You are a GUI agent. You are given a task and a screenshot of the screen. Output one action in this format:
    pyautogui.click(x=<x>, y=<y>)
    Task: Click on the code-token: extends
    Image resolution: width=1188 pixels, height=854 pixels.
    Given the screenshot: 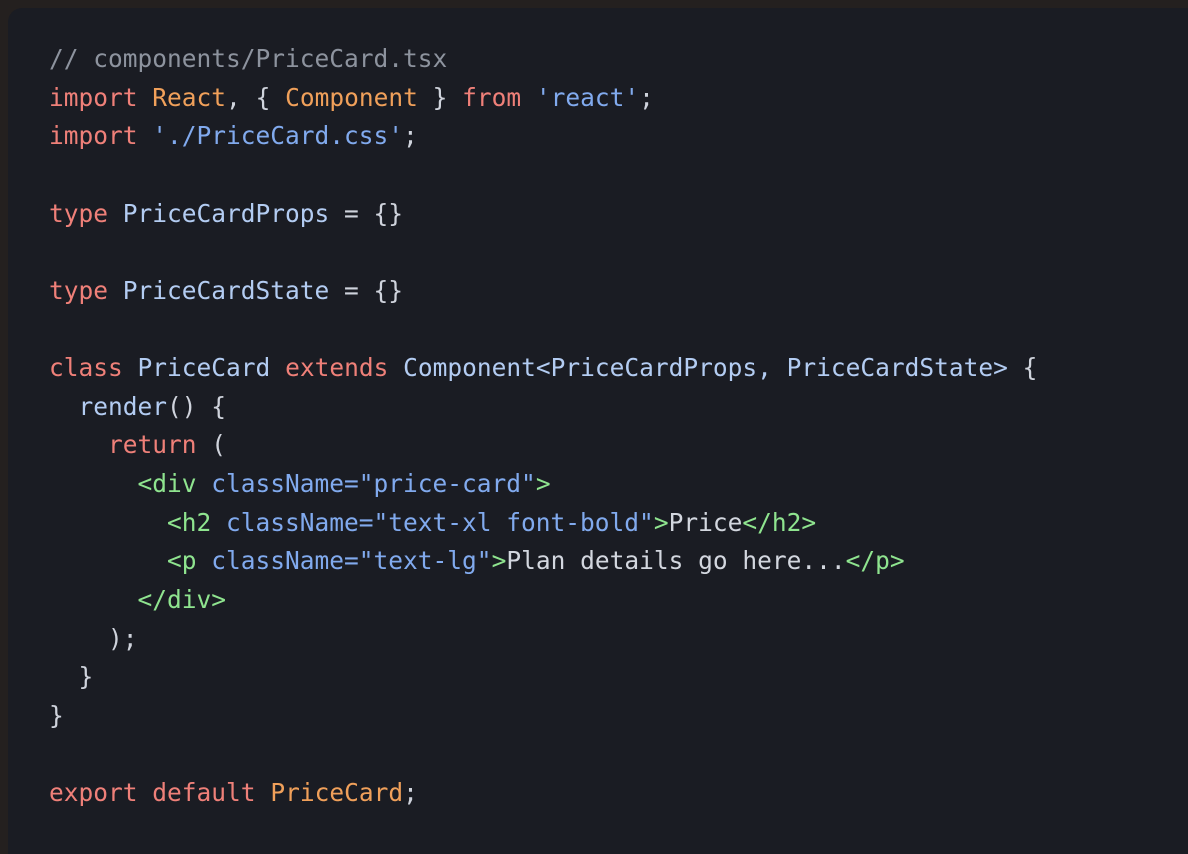 What is the action you would take?
    pyautogui.click(x=337, y=368)
    